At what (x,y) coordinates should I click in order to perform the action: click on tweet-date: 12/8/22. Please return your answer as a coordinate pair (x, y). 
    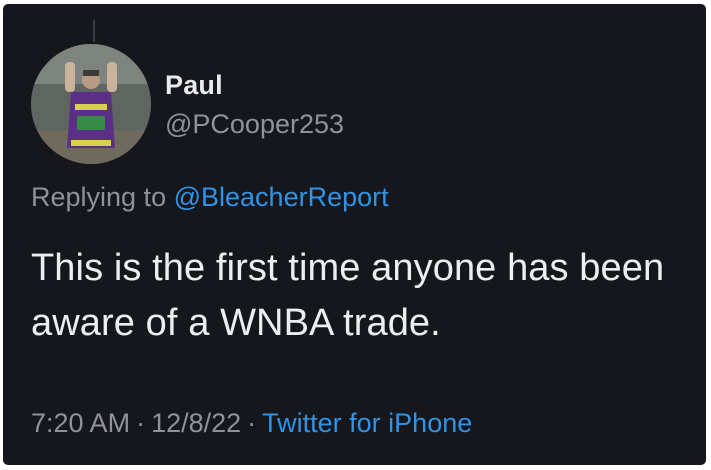
    Looking at the image, I should click on (196, 423).